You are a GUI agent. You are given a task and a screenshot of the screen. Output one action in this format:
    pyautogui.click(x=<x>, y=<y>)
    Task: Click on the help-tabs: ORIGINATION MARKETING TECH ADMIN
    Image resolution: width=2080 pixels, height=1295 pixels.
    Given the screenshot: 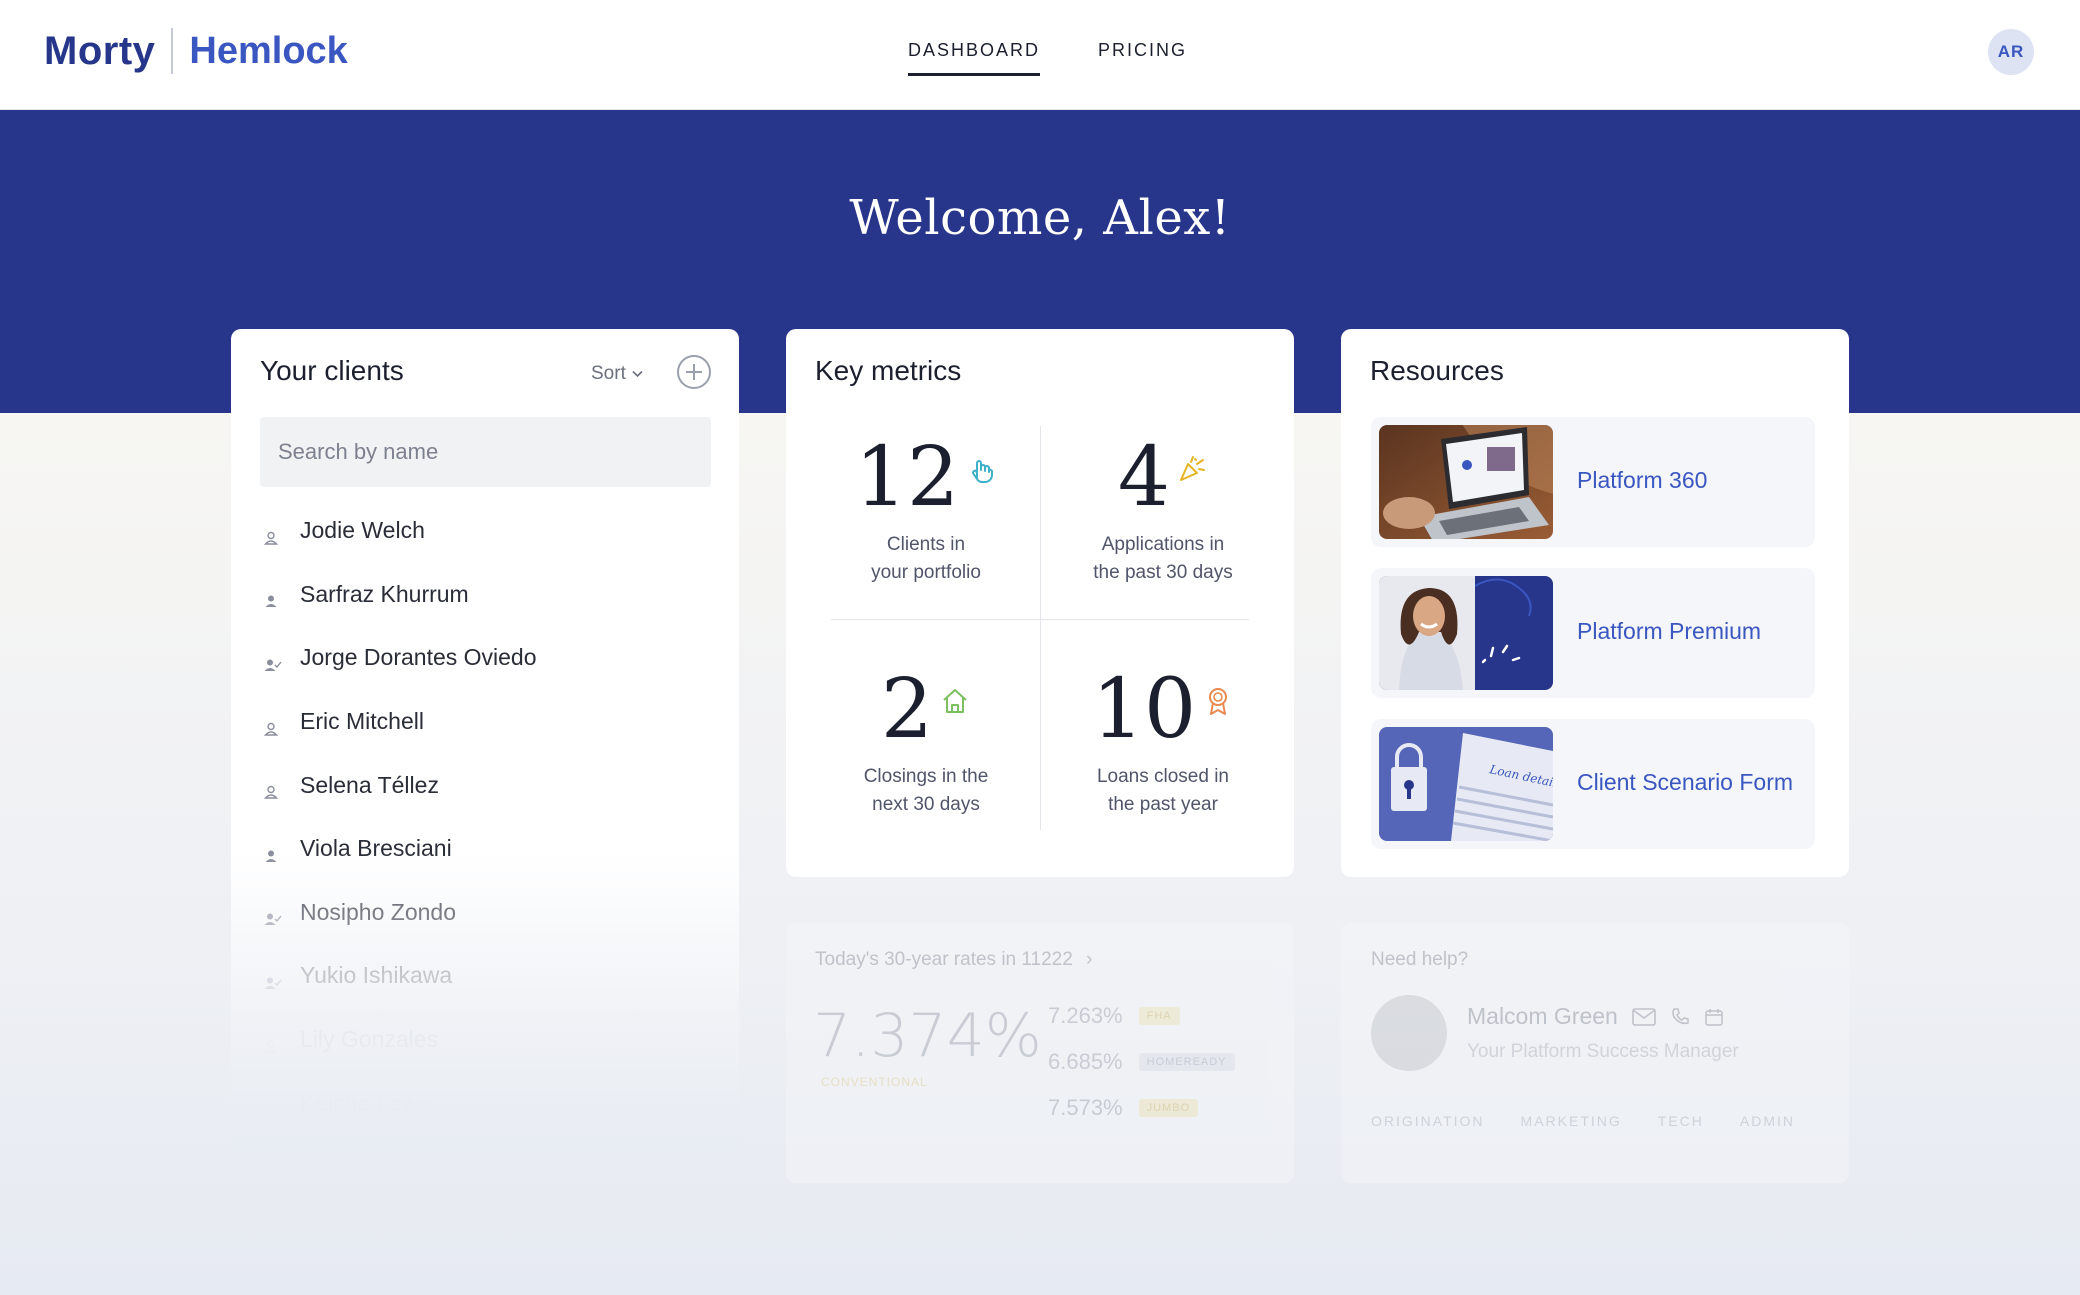 What is the action you would take?
    pyautogui.click(x=1583, y=1121)
    